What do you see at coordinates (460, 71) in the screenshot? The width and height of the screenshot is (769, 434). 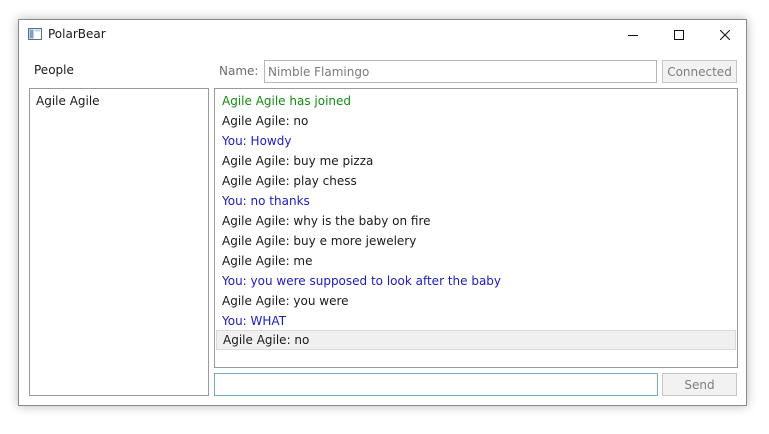 I see `name-input` at bounding box center [460, 71].